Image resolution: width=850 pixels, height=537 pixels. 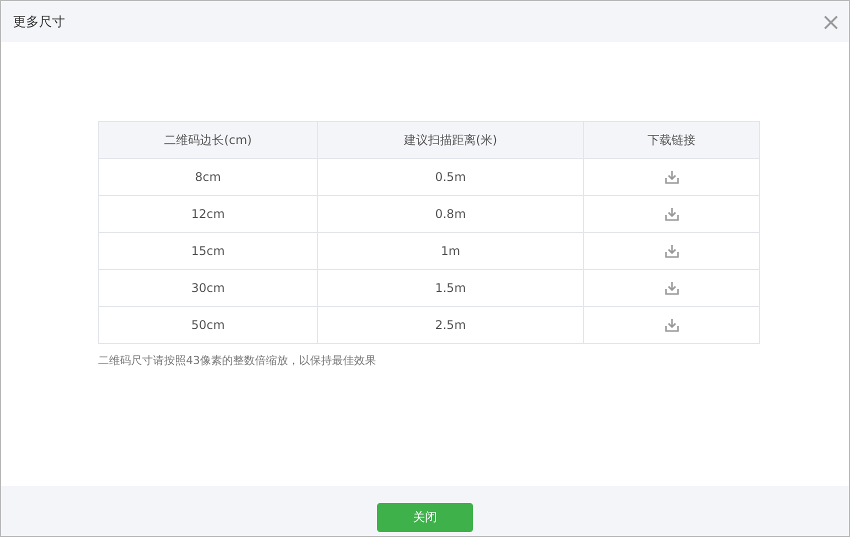 I want to click on column-header: 二维码边长(cm), so click(x=208, y=140).